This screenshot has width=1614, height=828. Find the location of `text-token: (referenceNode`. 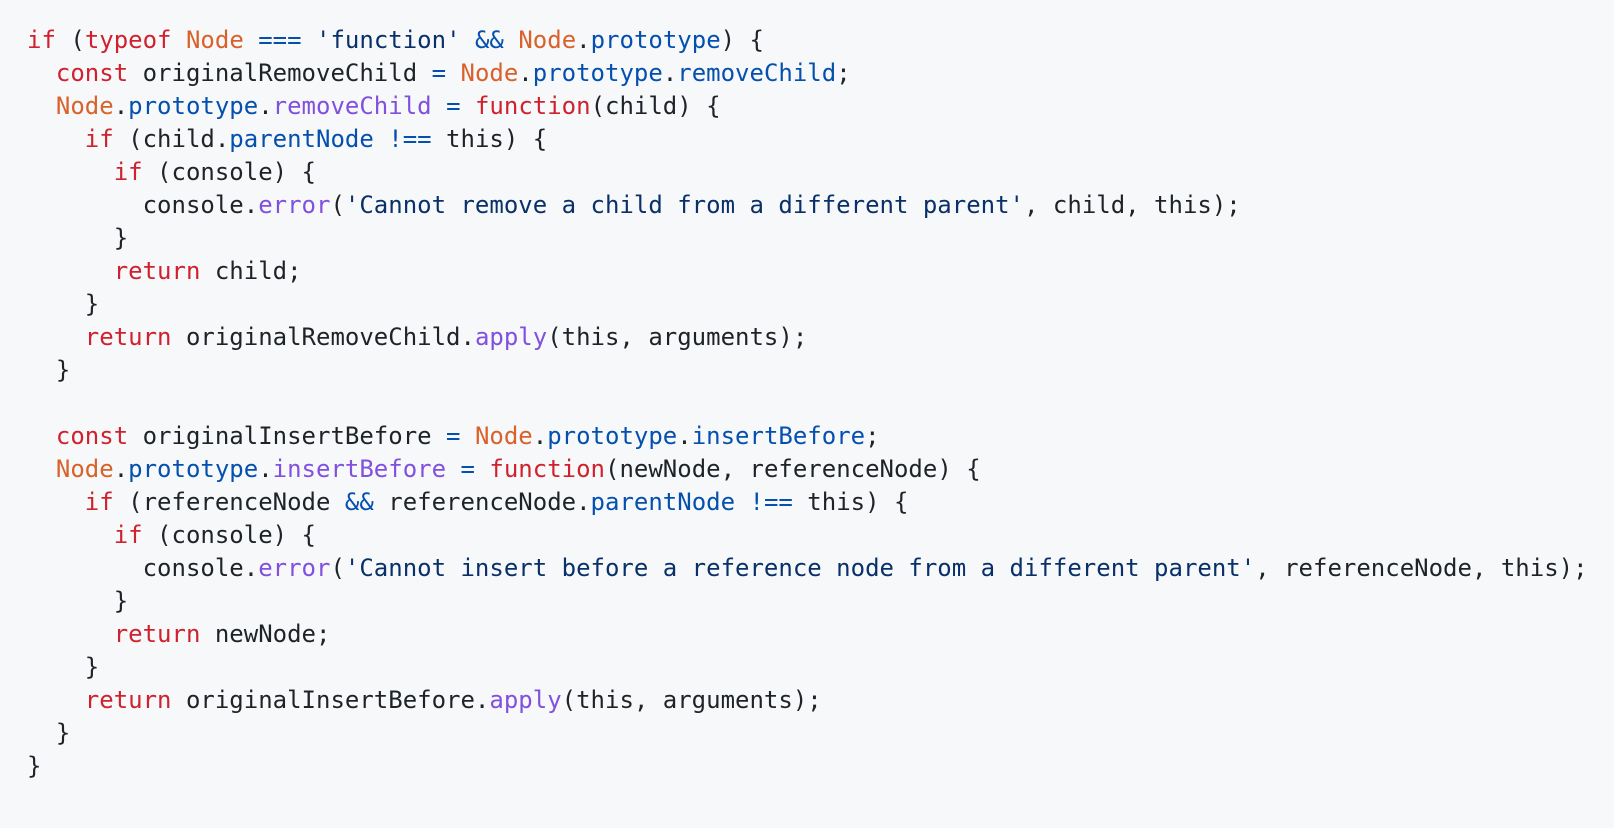

text-token: (referenceNode is located at coordinates (229, 502).